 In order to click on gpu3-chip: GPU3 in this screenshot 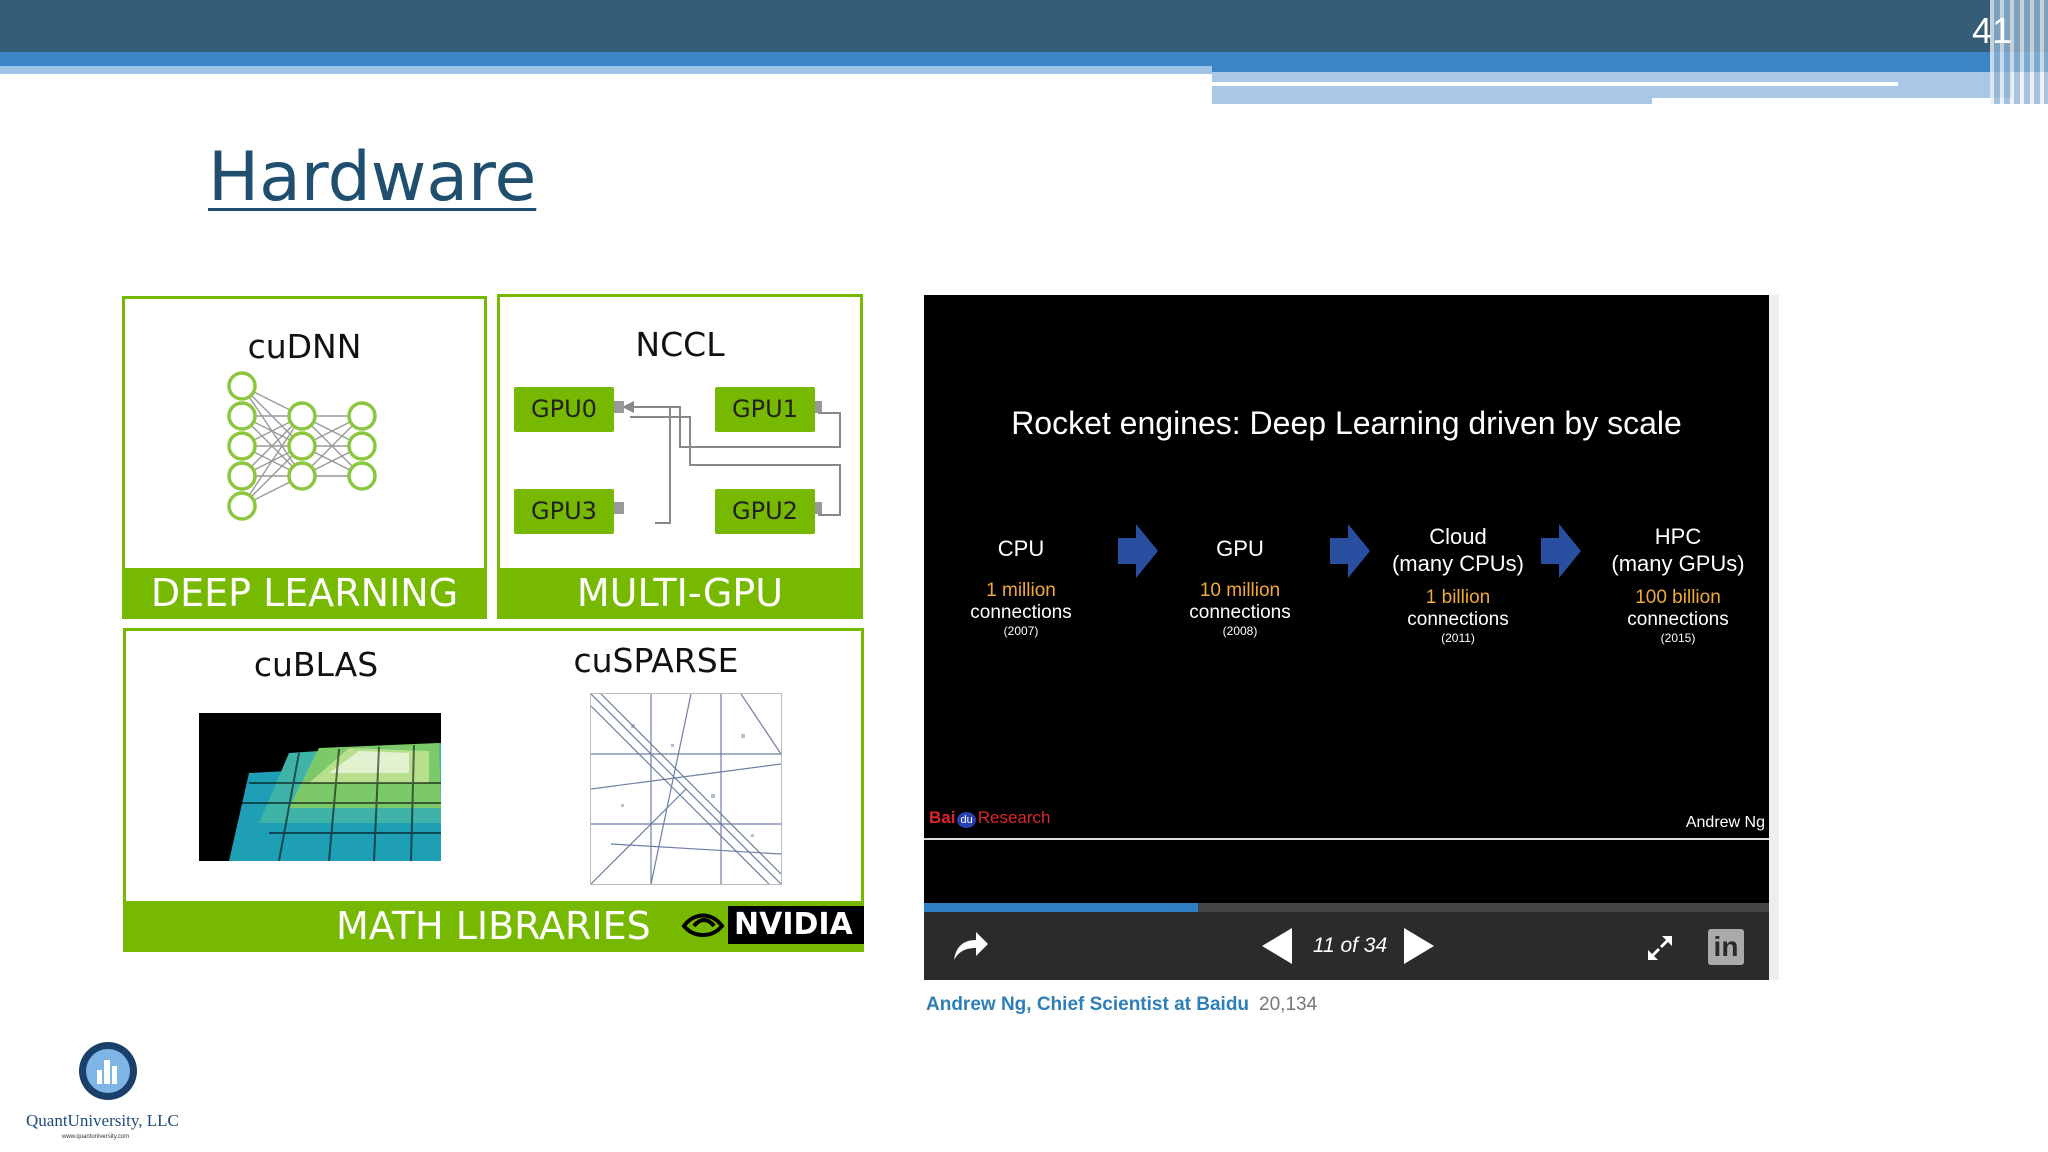, I will do `click(564, 511)`.